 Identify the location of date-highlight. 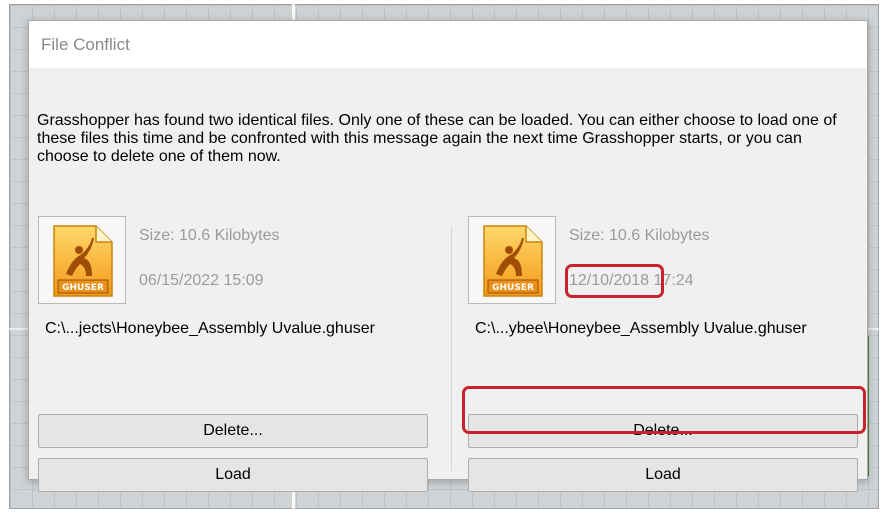
(614, 281).